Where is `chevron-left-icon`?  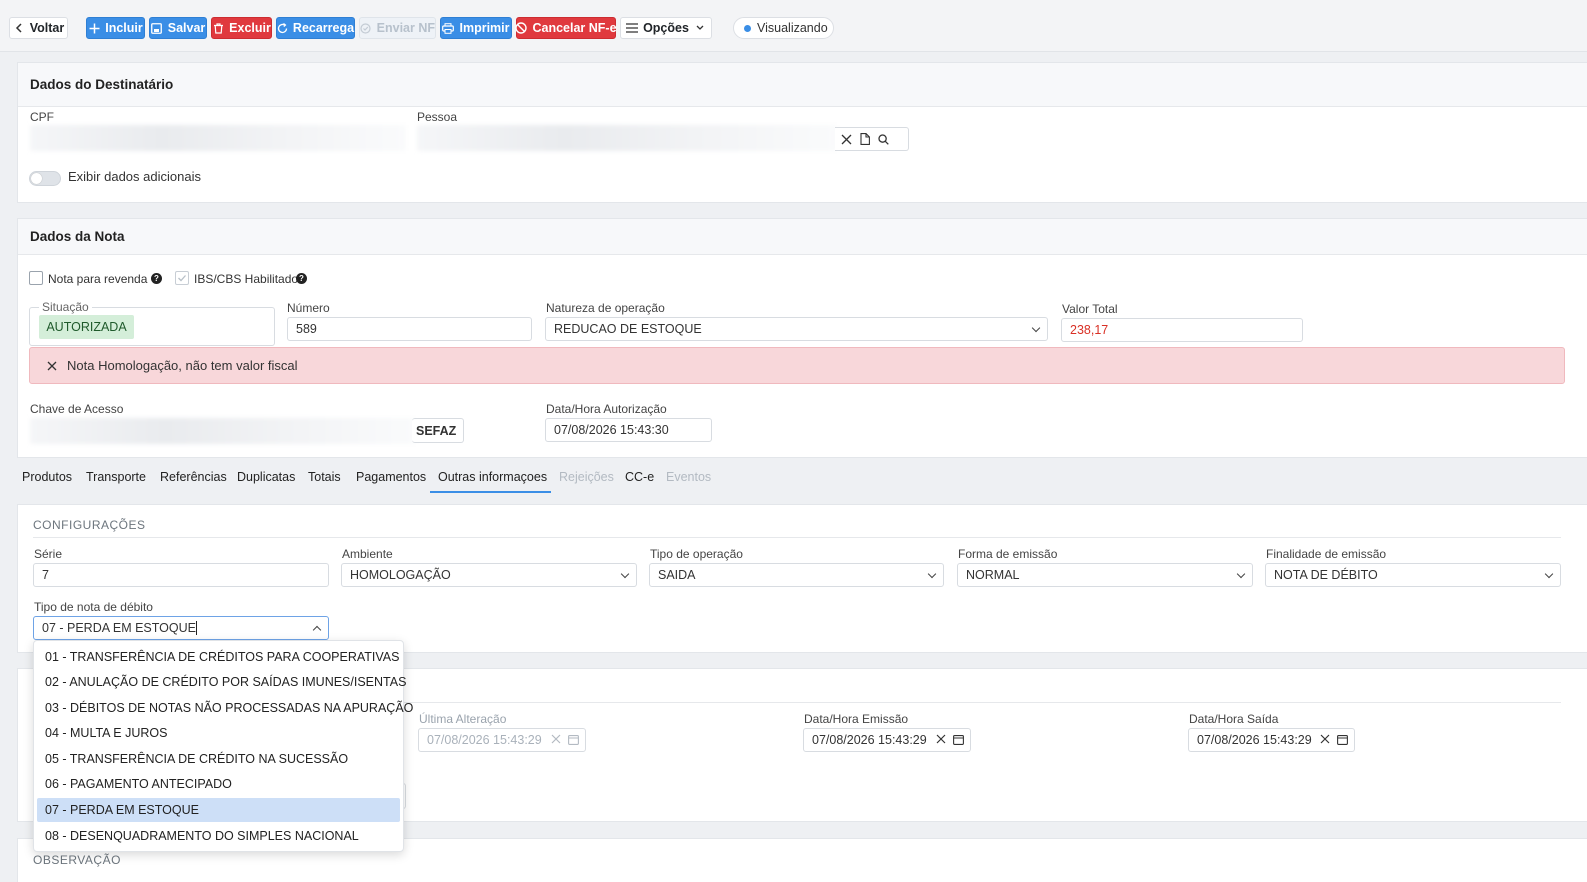
chevron-left-icon is located at coordinates (19, 28).